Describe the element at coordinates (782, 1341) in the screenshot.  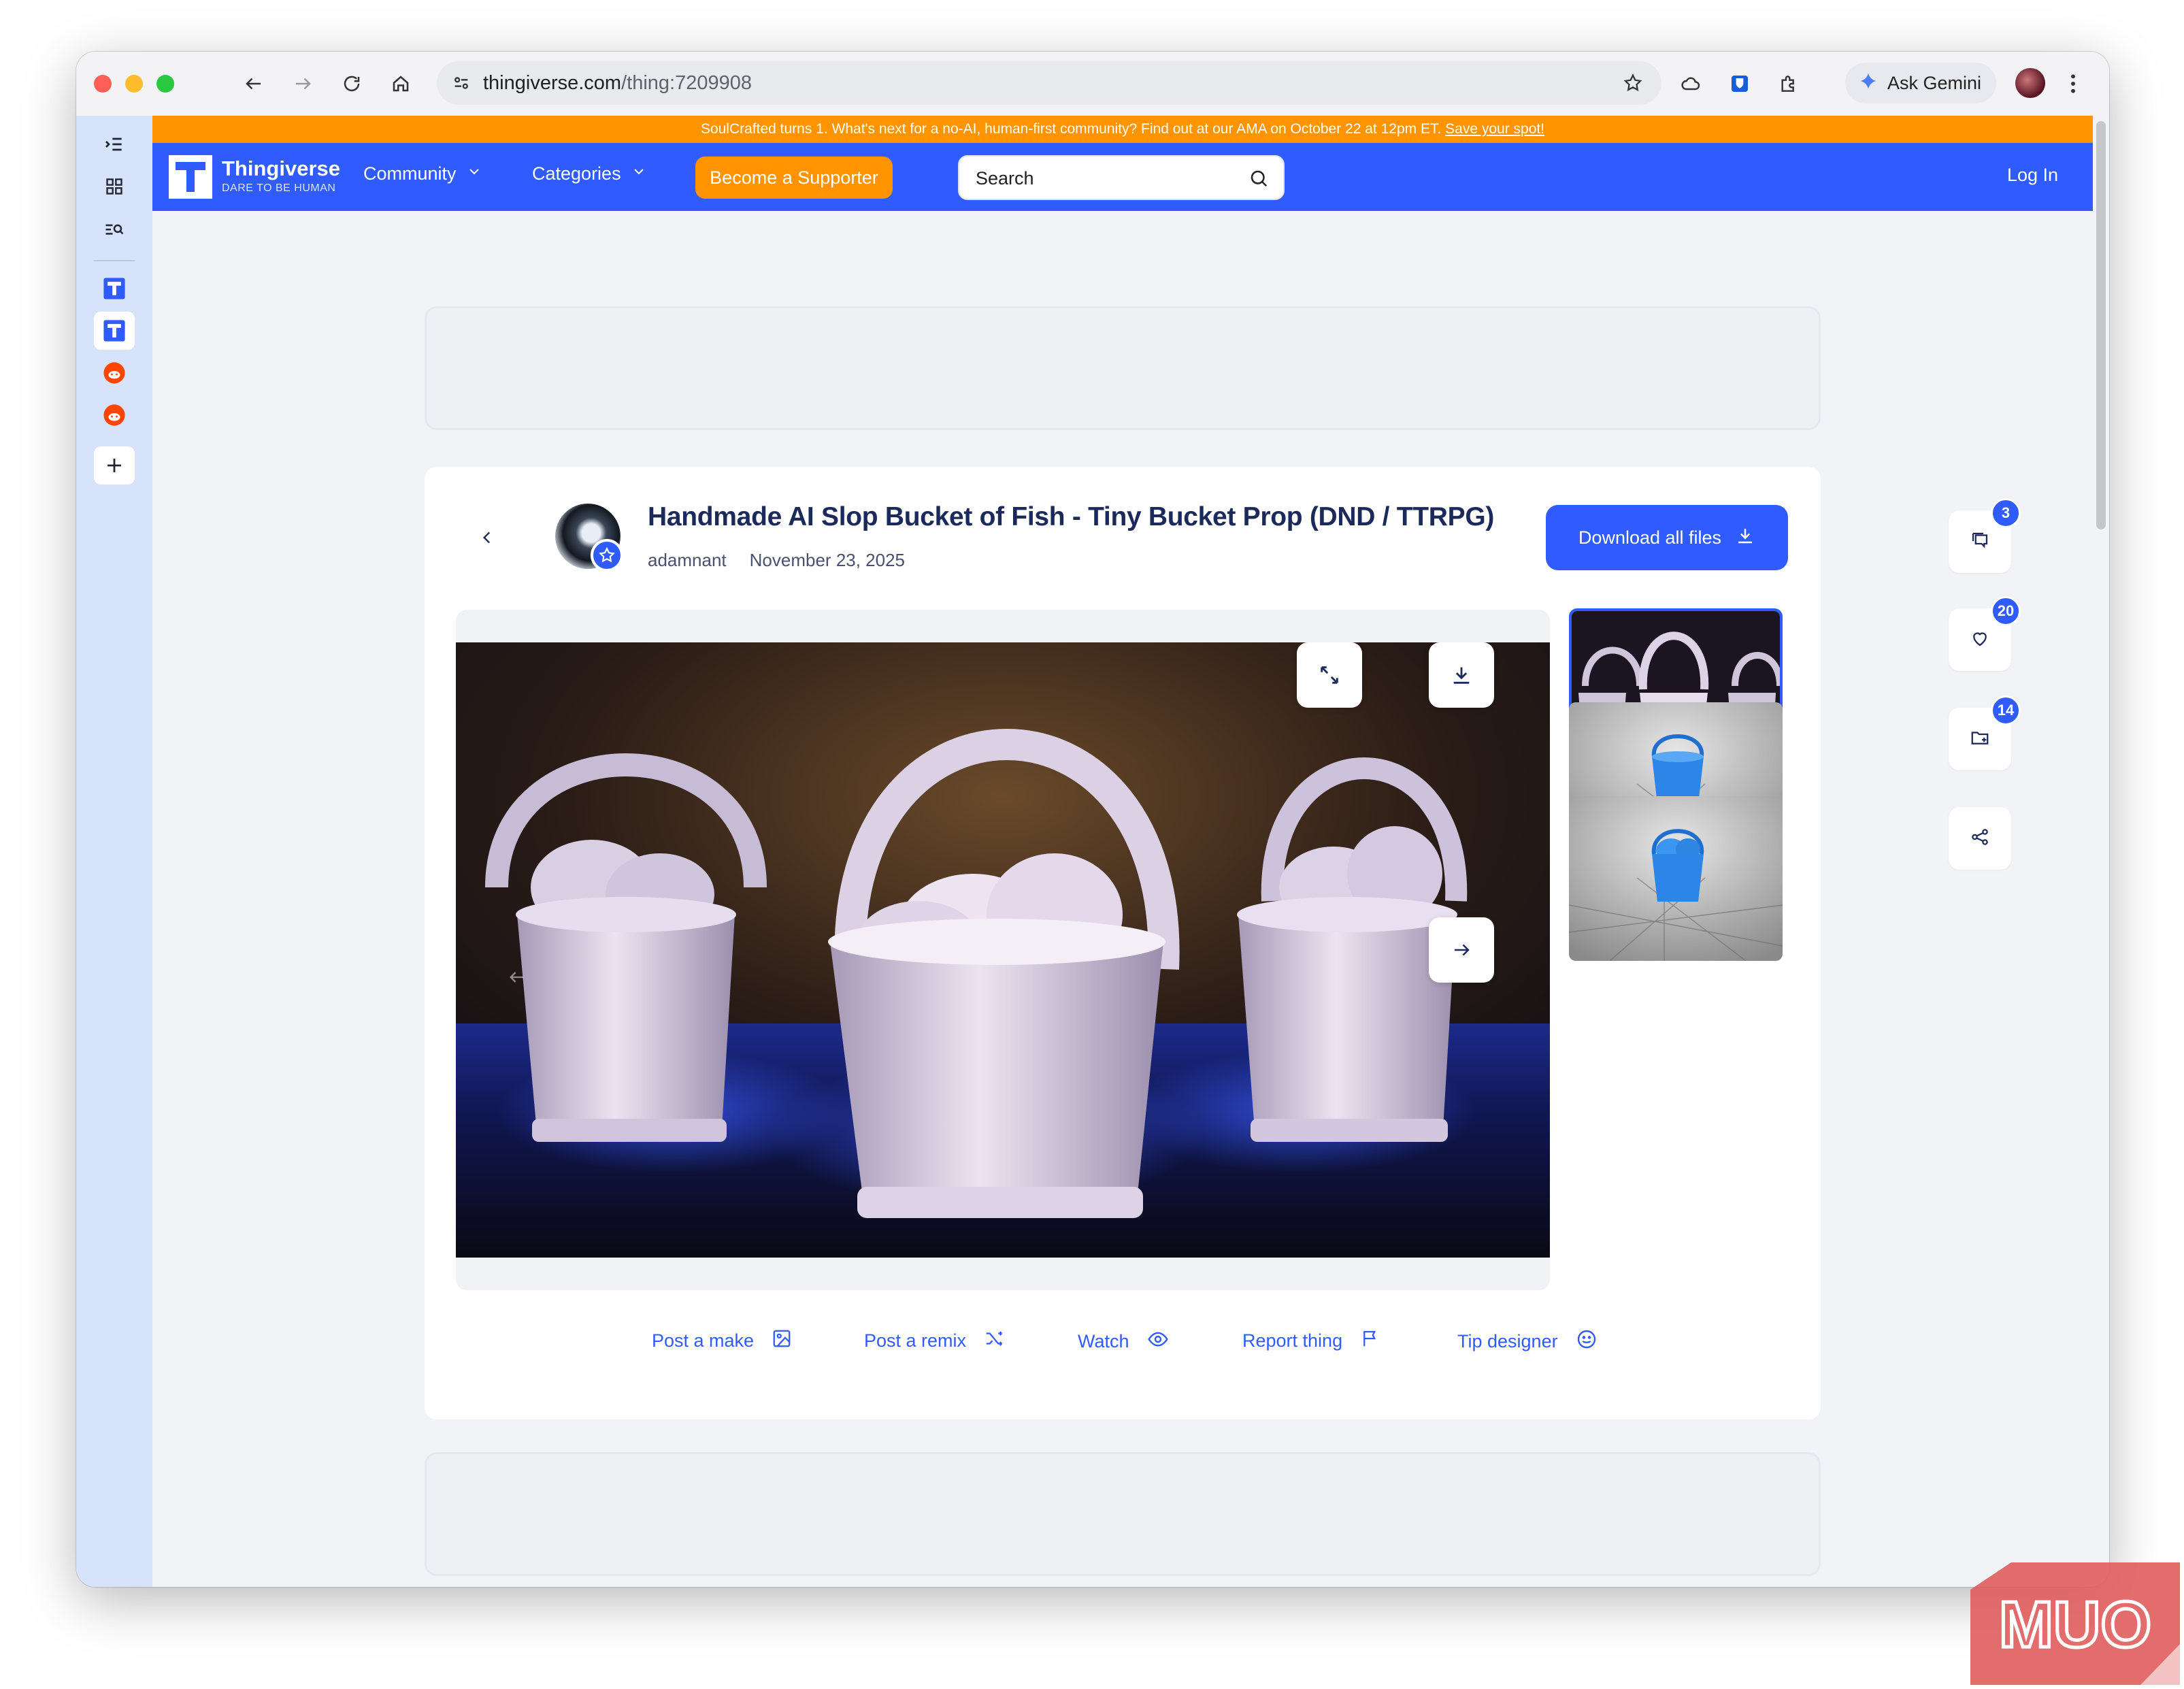
I see `image-icon` at that location.